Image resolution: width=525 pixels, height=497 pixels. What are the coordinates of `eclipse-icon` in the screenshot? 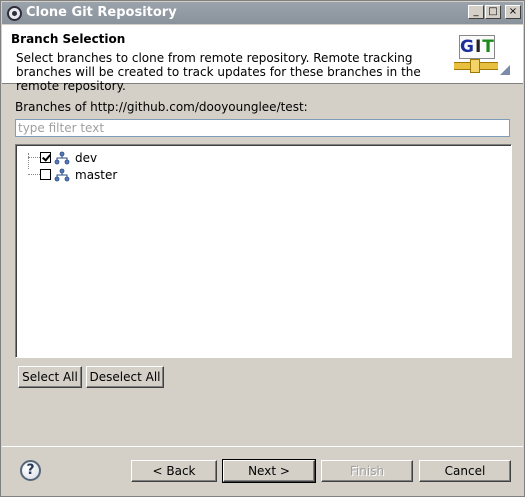 It's located at (14, 13).